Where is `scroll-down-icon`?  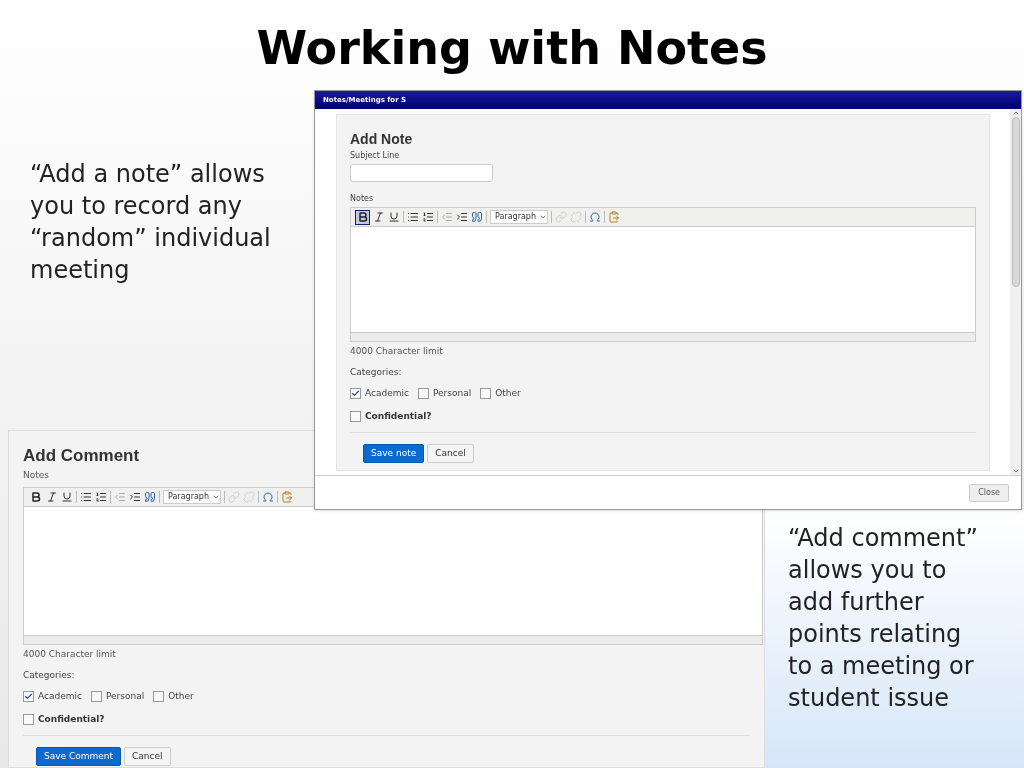 scroll-down-icon is located at coordinates (1015, 471).